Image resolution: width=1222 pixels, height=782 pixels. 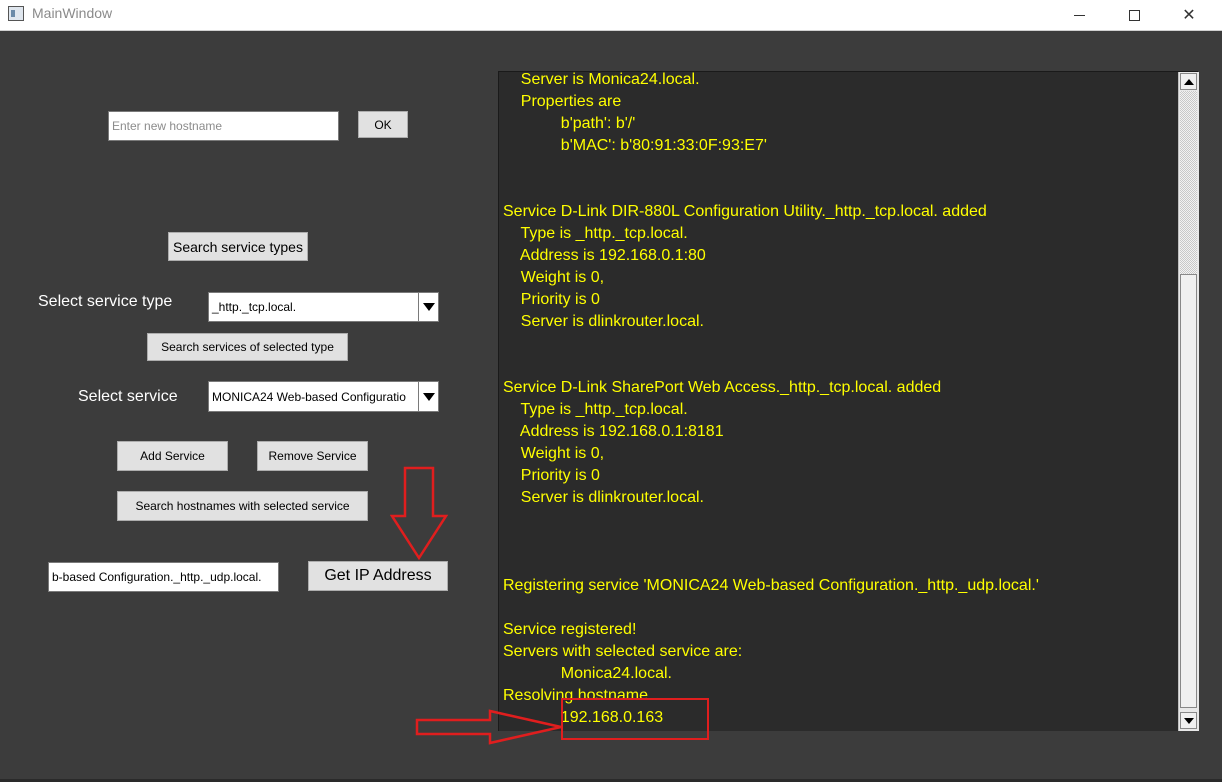 What do you see at coordinates (105, 301) in the screenshot?
I see `select-service-type-label: Select service type` at bounding box center [105, 301].